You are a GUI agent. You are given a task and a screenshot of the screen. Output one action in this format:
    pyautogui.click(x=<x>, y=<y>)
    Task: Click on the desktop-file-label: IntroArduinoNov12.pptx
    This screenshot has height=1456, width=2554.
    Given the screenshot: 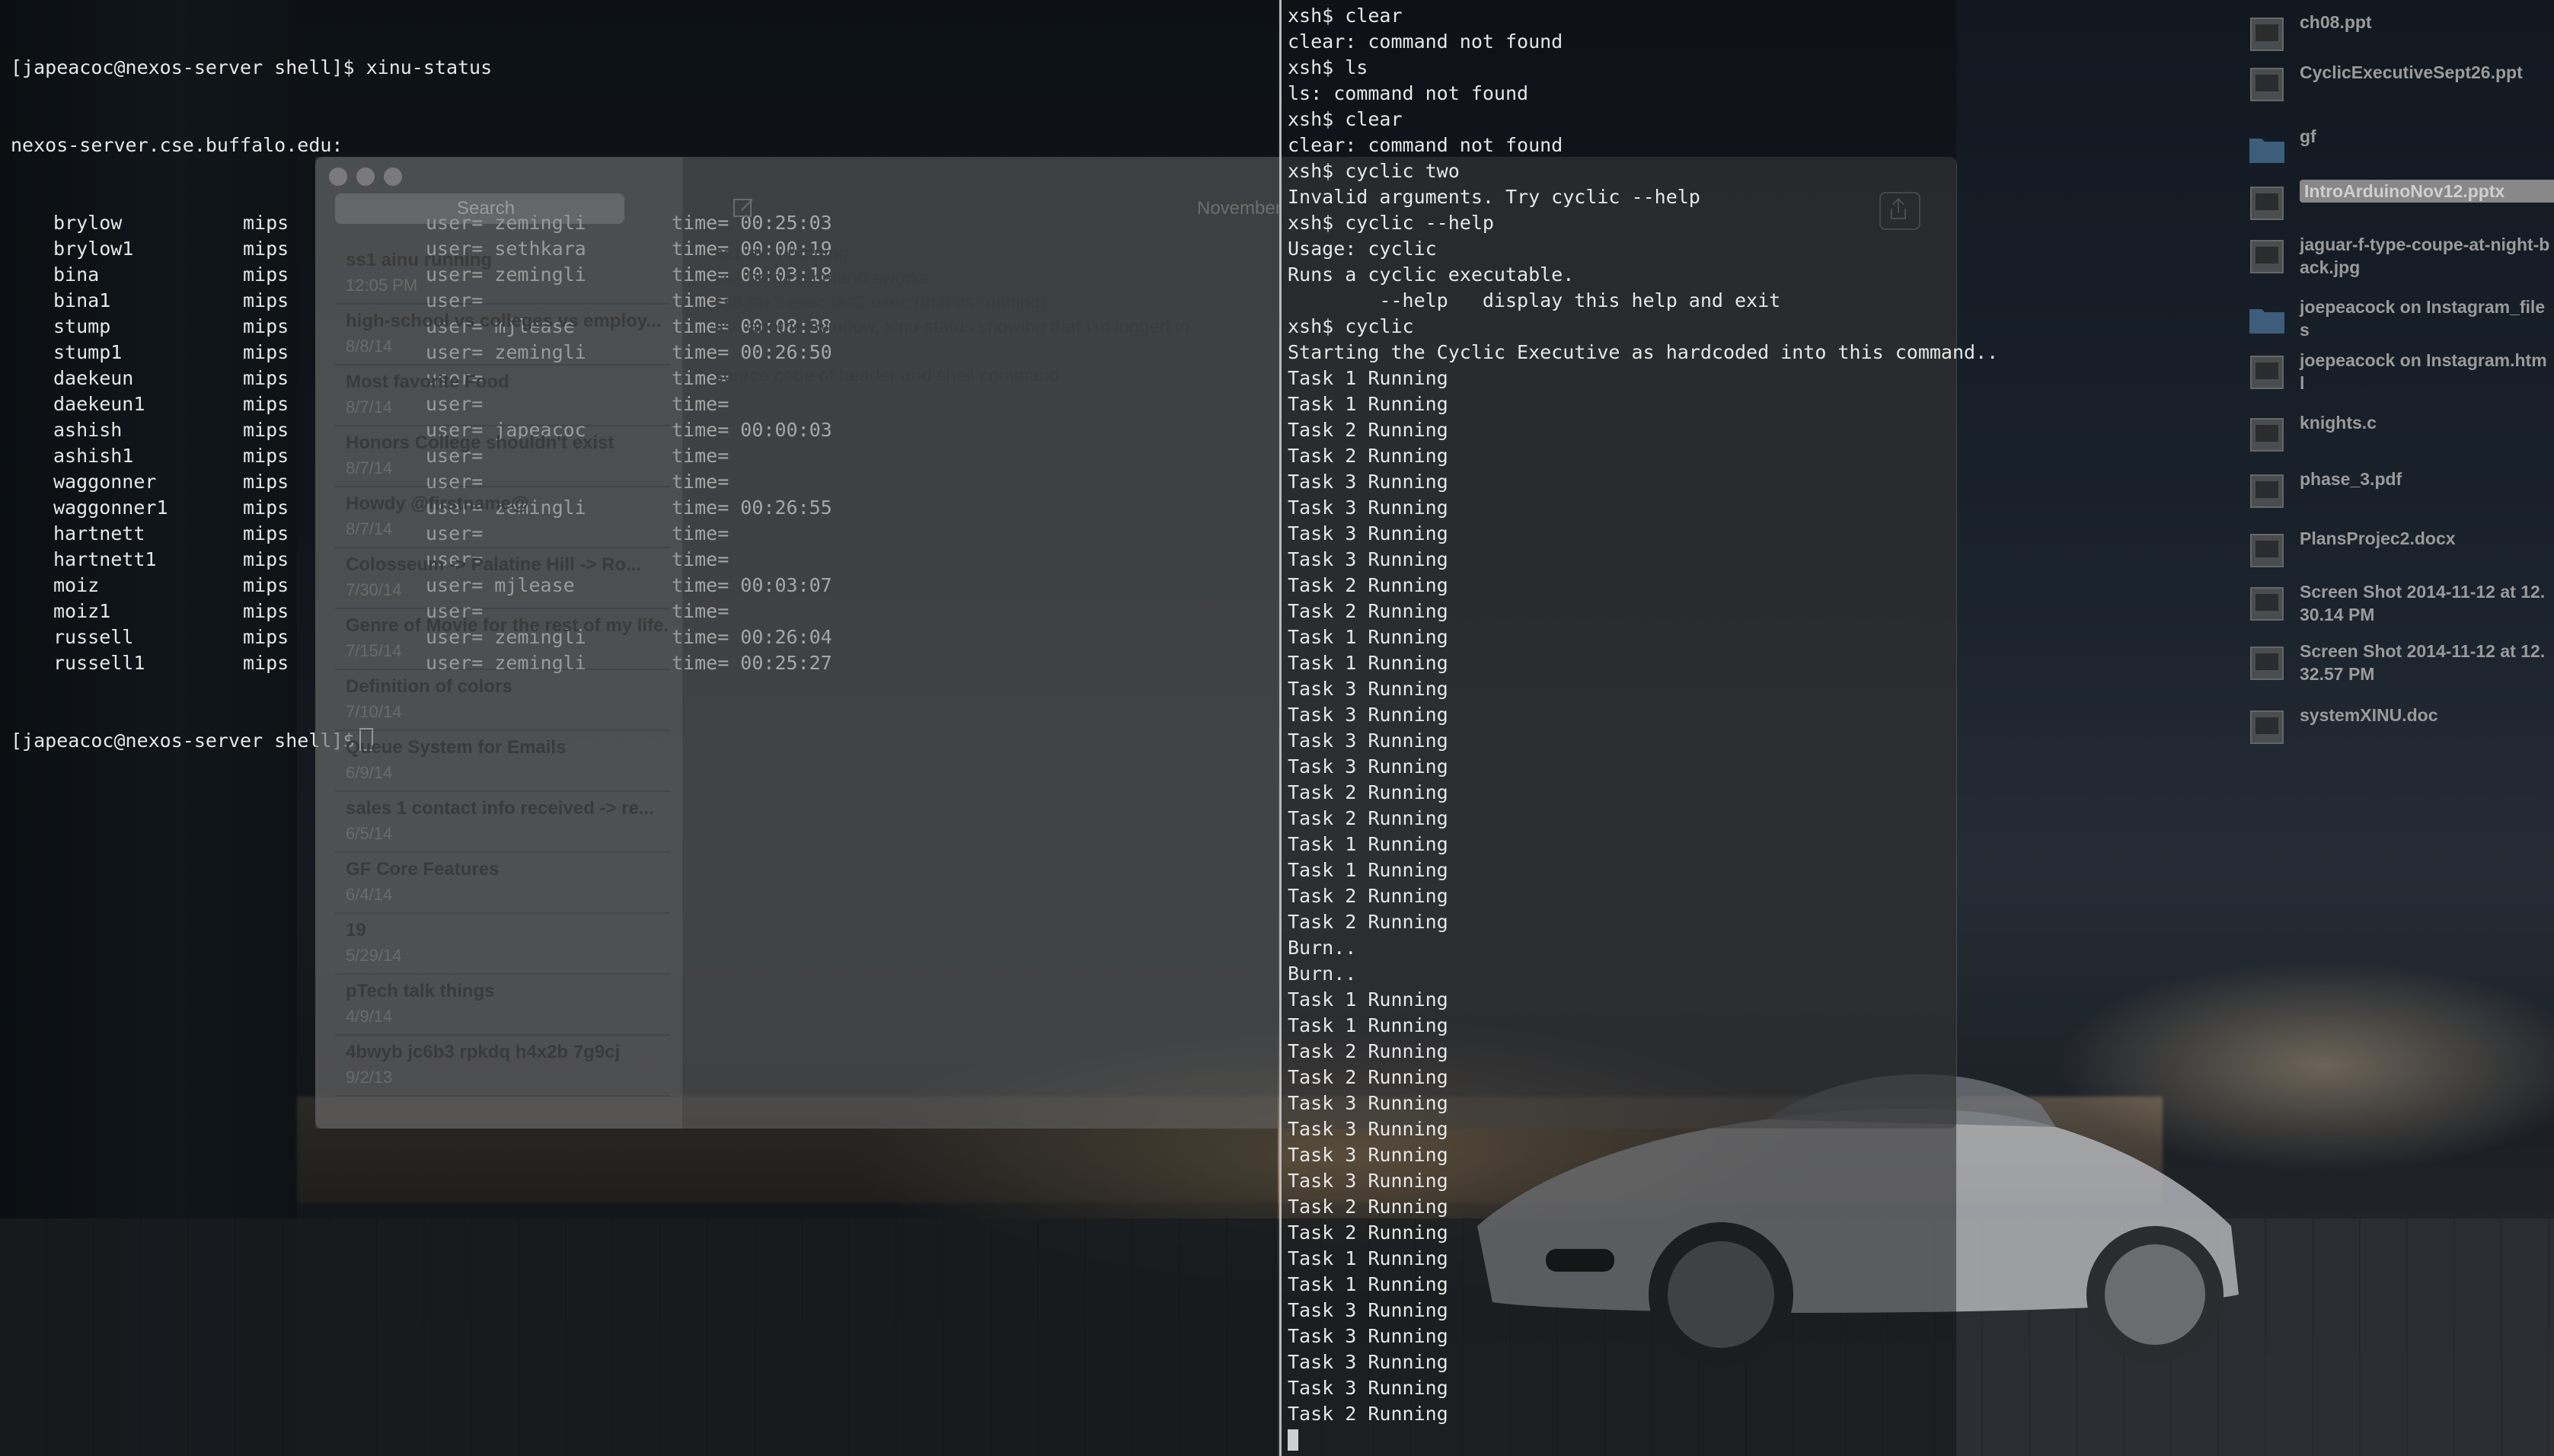 What is the action you would take?
    pyautogui.click(x=2427, y=191)
    